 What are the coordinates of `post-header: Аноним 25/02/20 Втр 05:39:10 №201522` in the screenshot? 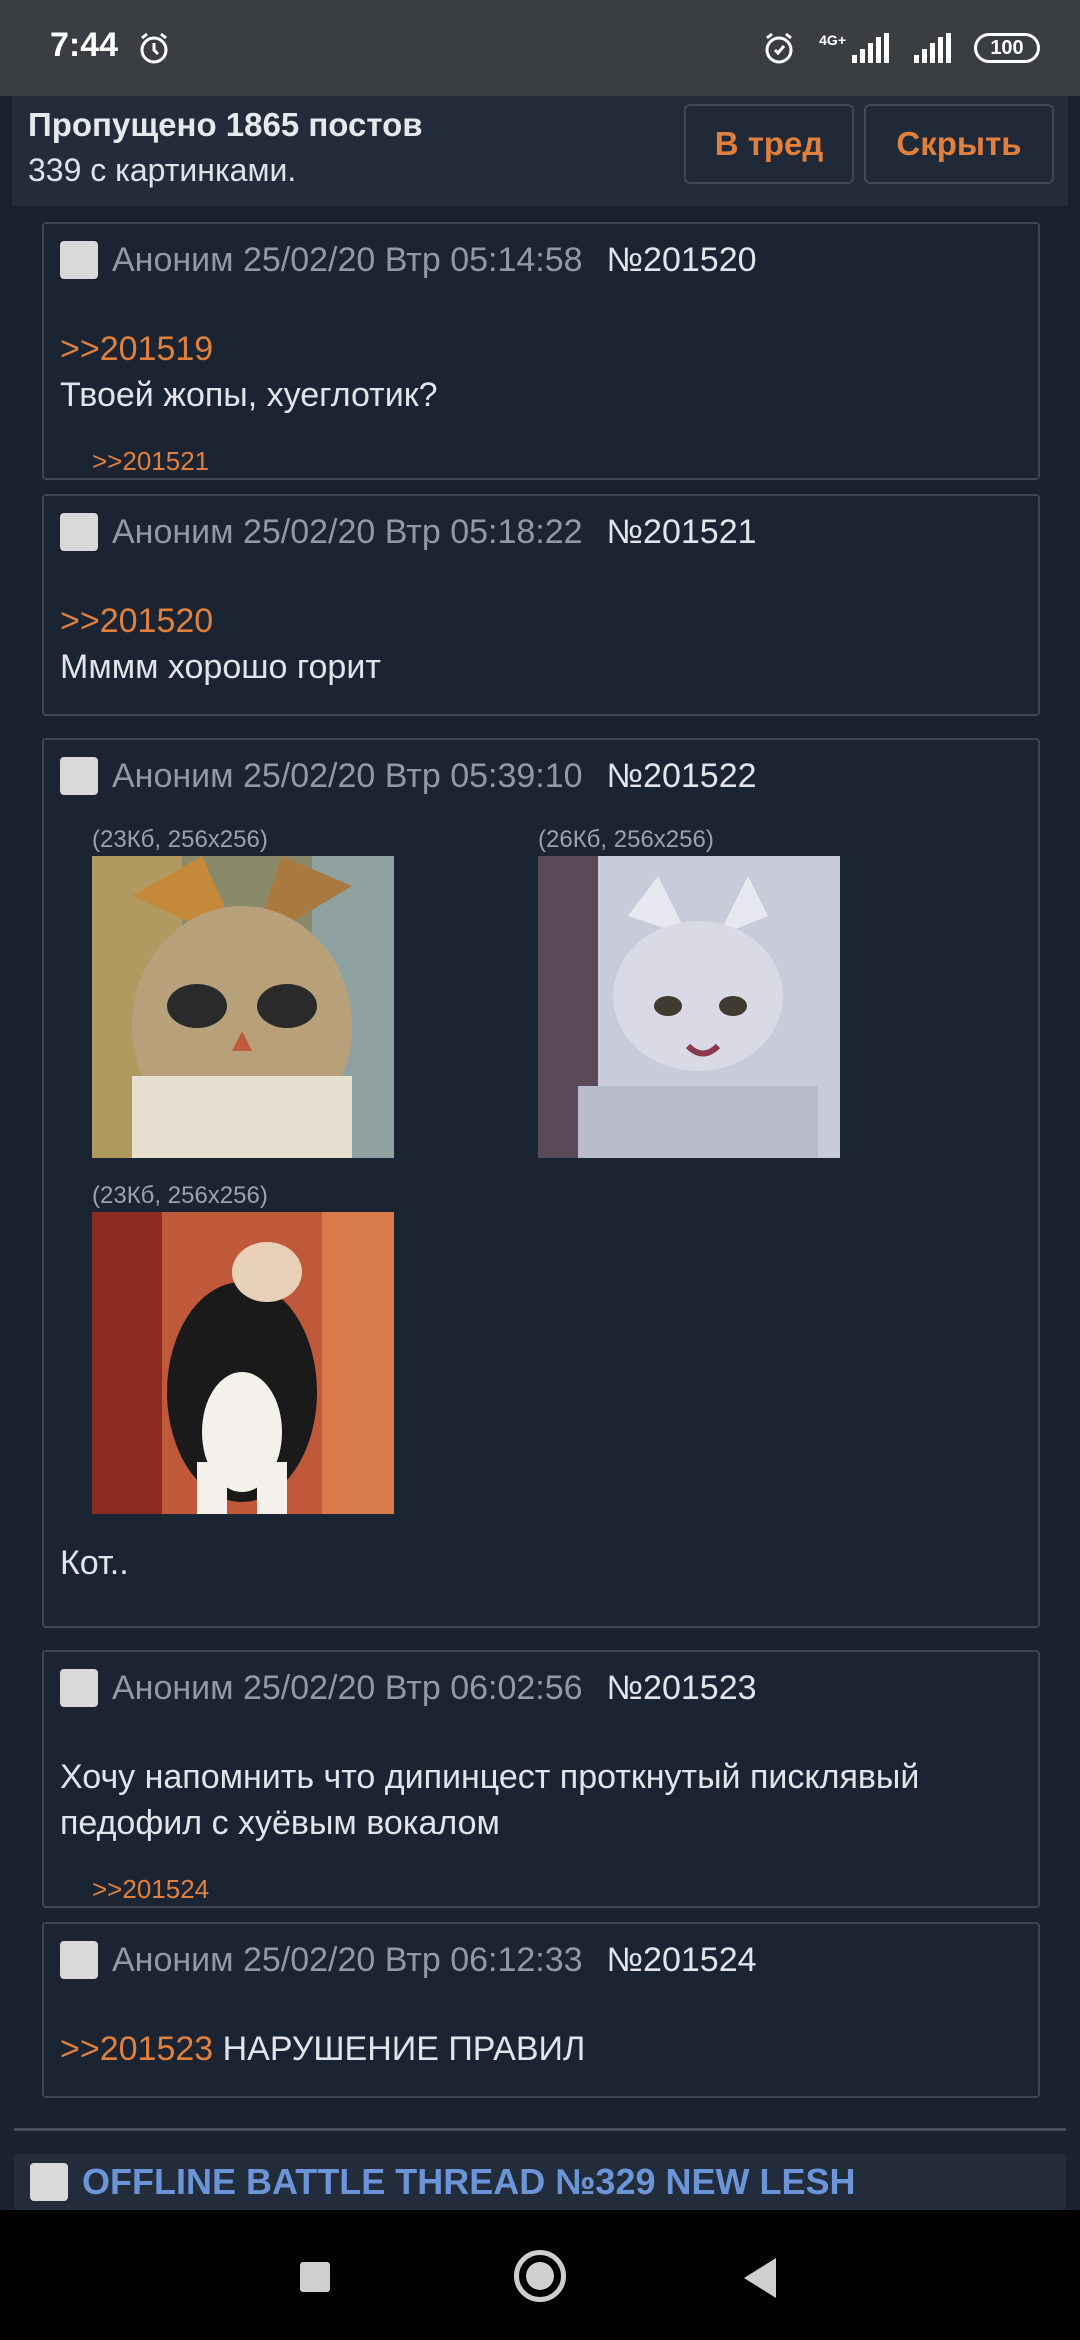 It's located at (408, 776).